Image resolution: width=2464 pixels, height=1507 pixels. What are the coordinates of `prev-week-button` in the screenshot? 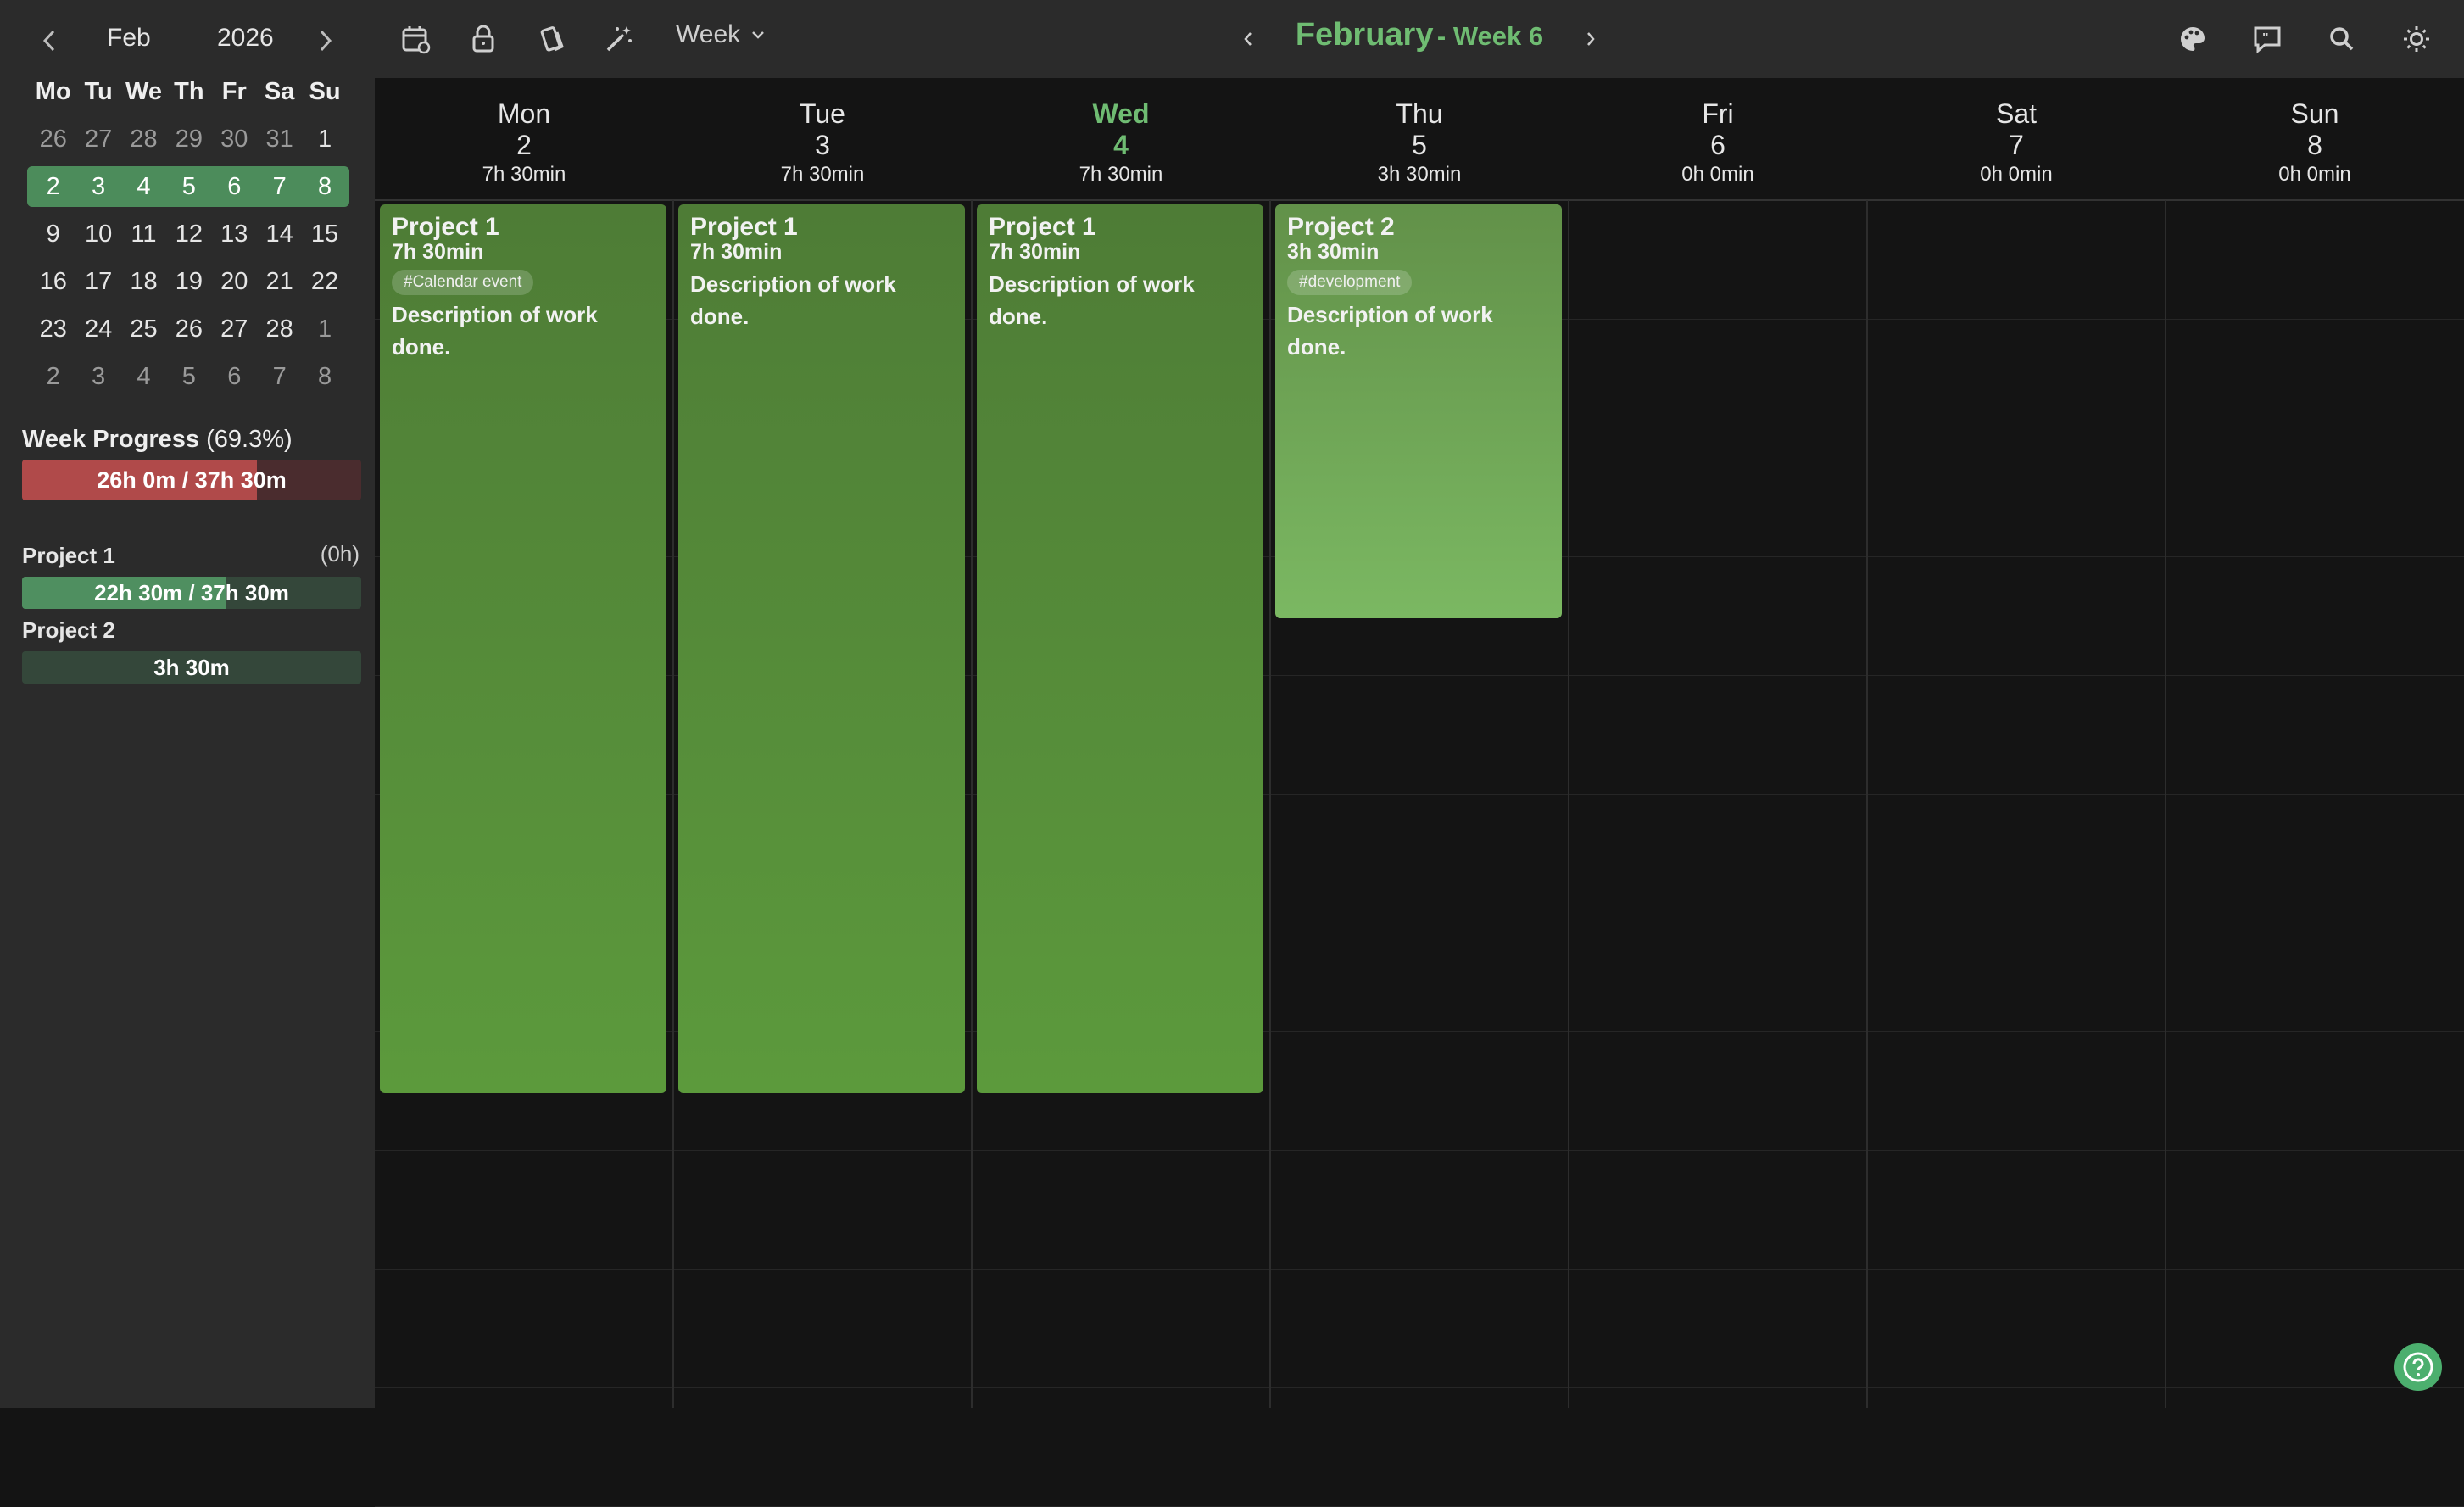 It's located at (1248, 39).